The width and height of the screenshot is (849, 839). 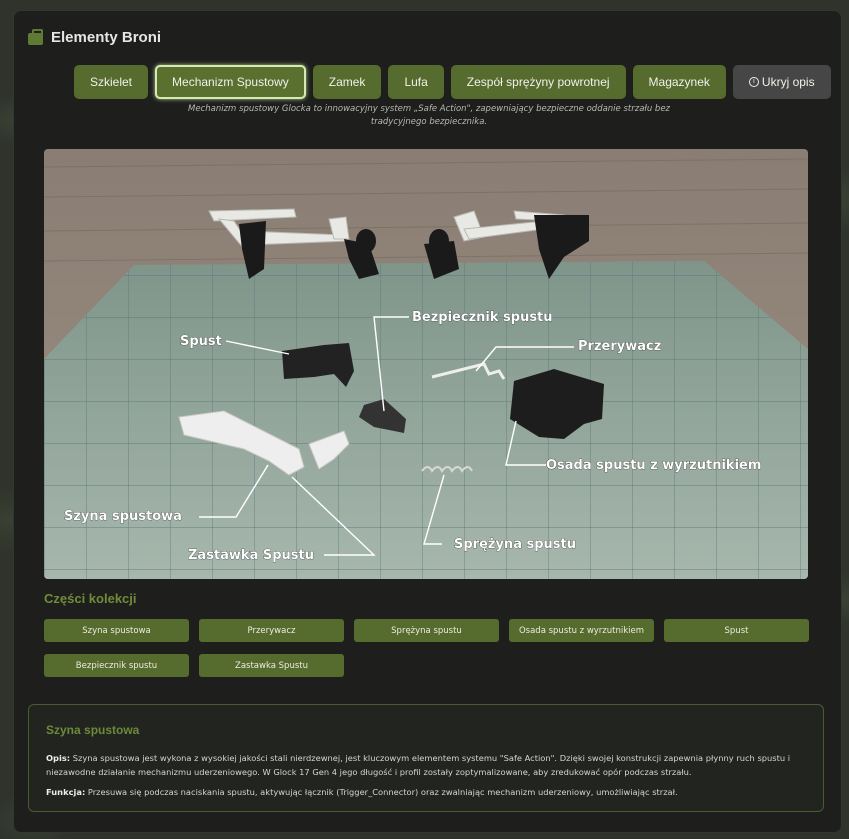 I want to click on info-icon: i, so click(x=753, y=82).